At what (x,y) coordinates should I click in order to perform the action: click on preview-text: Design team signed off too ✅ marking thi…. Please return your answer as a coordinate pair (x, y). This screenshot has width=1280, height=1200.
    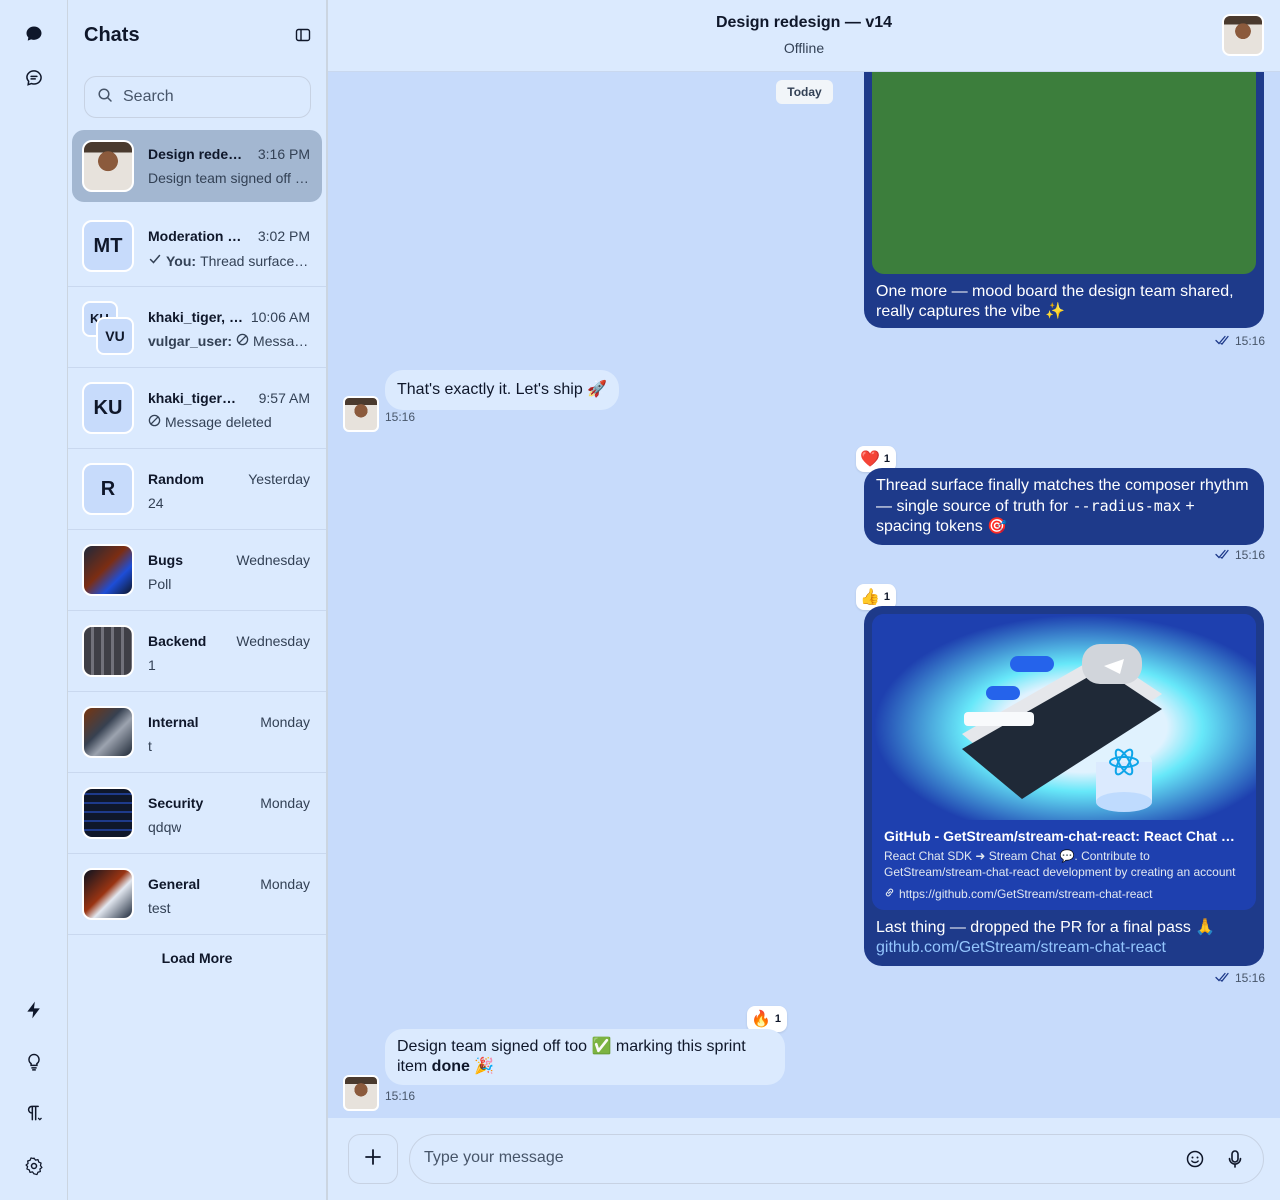
    Looking at the image, I should click on (229, 178).